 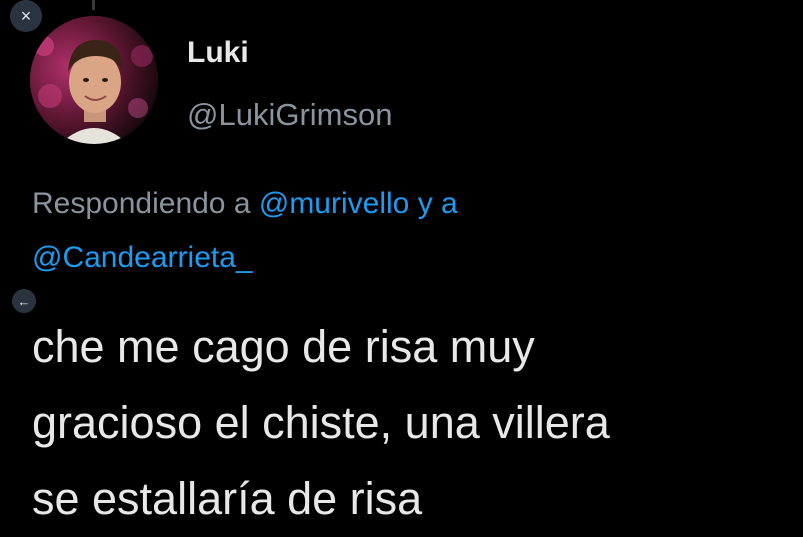 What do you see at coordinates (289, 115) in the screenshot?
I see `author-handle: @LukiGrimson` at bounding box center [289, 115].